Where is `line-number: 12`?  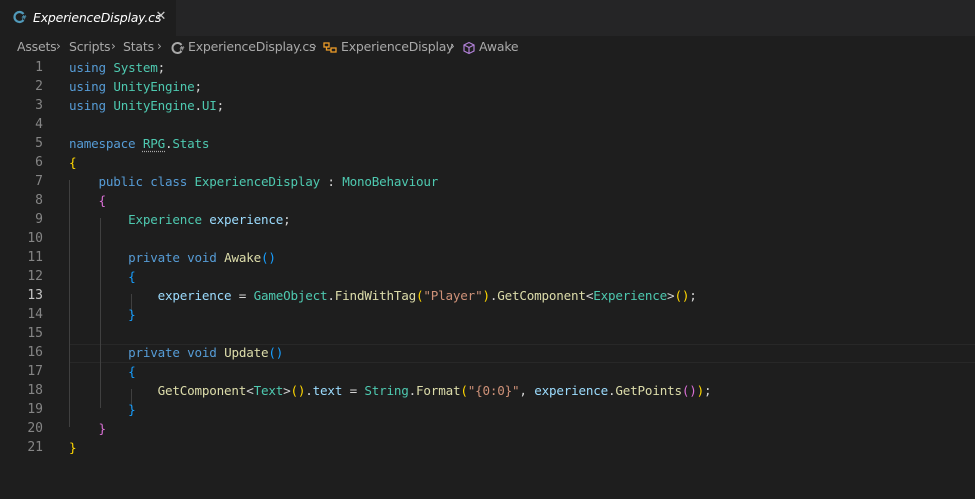
line-number: 12 is located at coordinates (35, 276).